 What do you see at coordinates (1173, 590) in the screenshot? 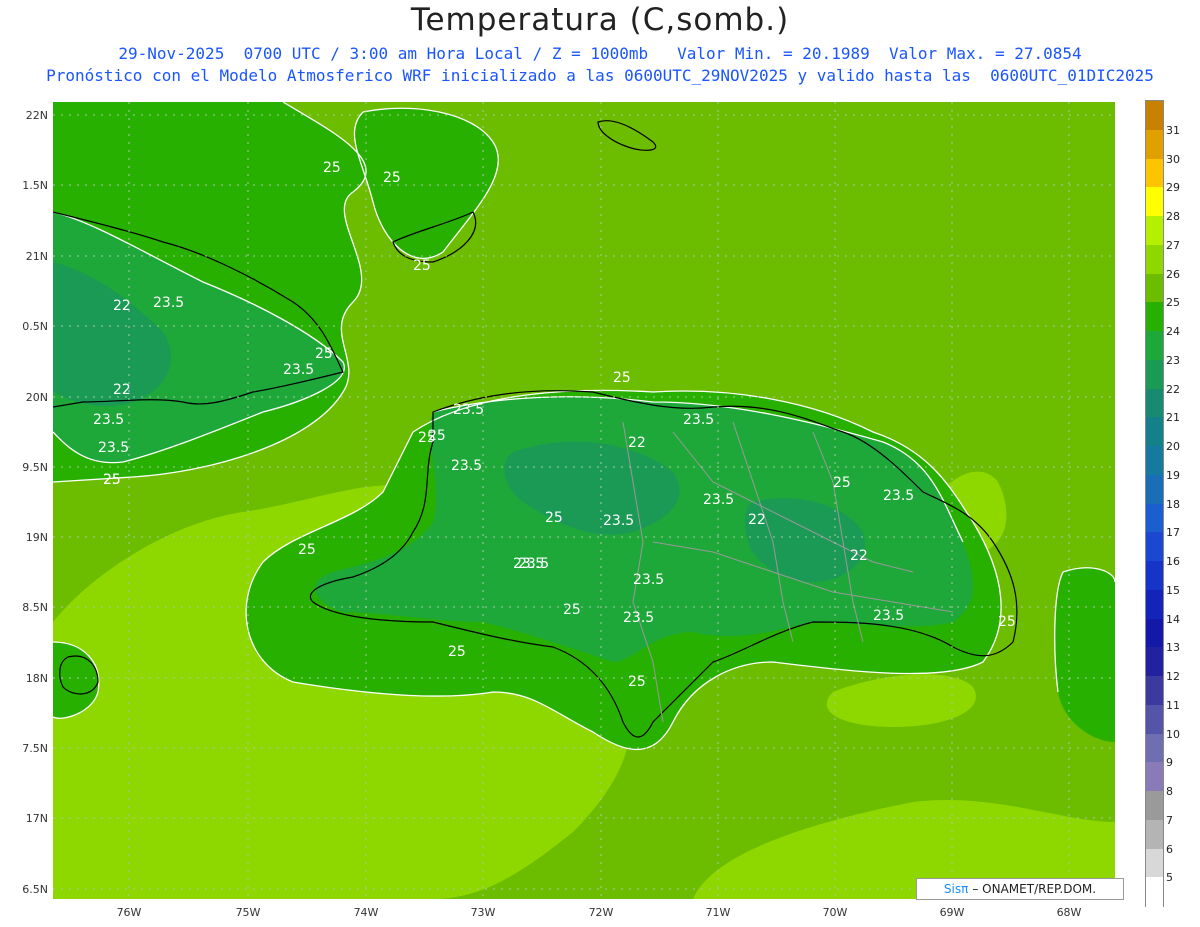
I see `colorbar-label: 15` at bounding box center [1173, 590].